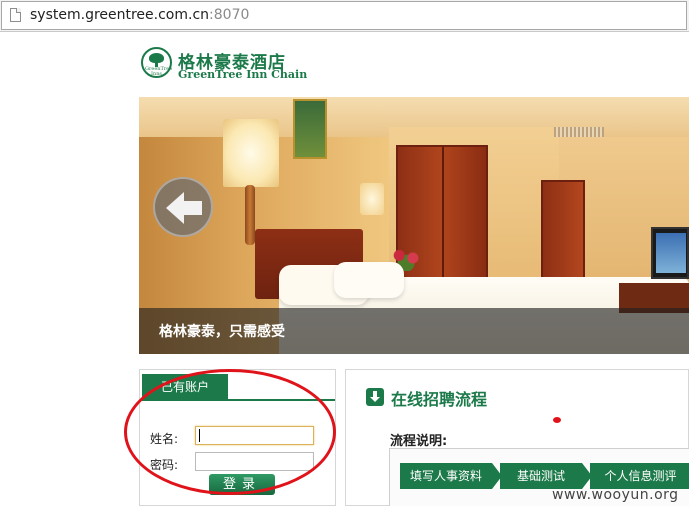  I want to click on url-host: system.greentree.com.cn, so click(120, 15).